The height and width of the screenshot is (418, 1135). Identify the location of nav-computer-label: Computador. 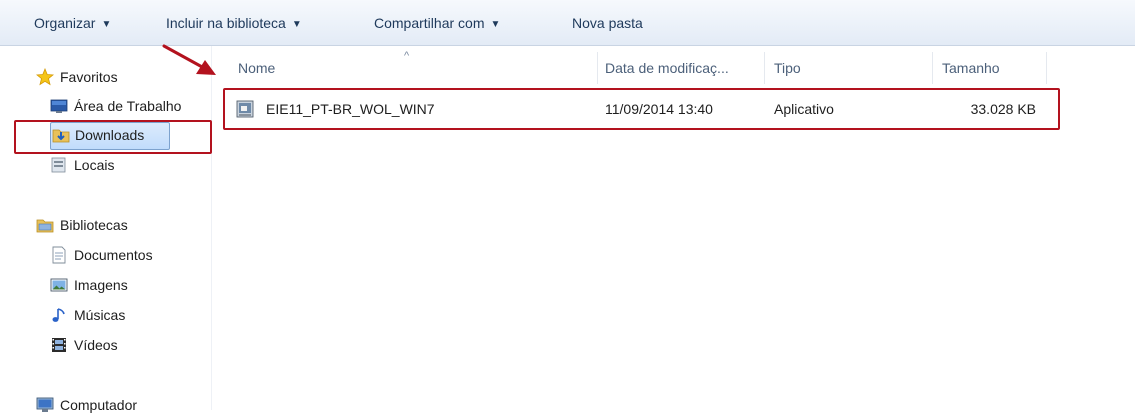
(99, 405).